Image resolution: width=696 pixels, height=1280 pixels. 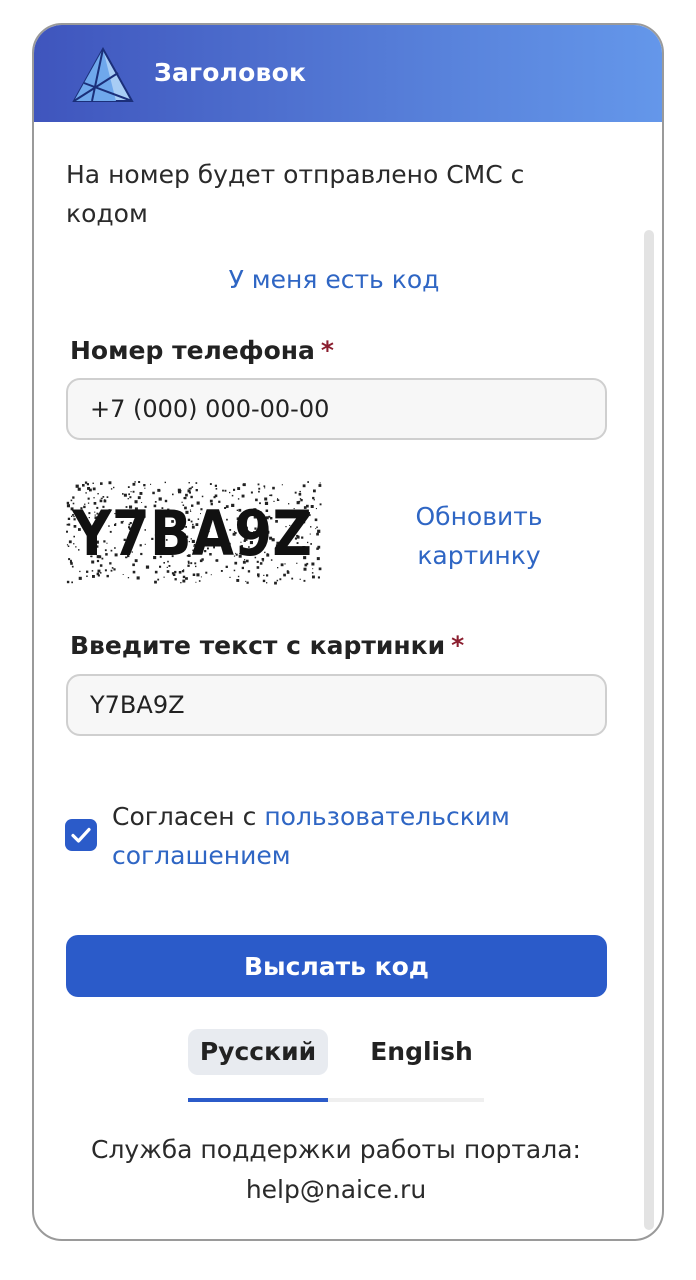 I want to click on language-tab-russian: Русский, so click(x=258, y=1052).